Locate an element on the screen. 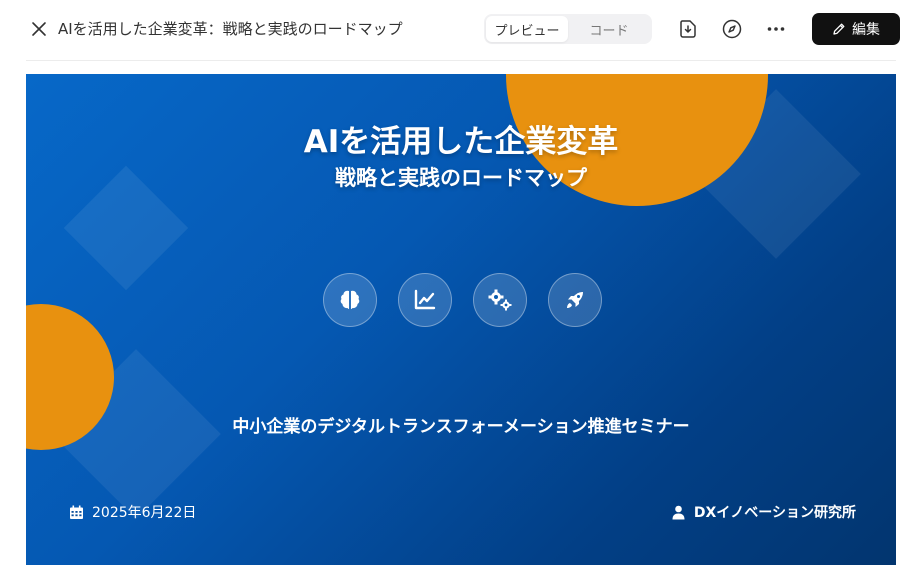  feature-gears is located at coordinates (500, 300).